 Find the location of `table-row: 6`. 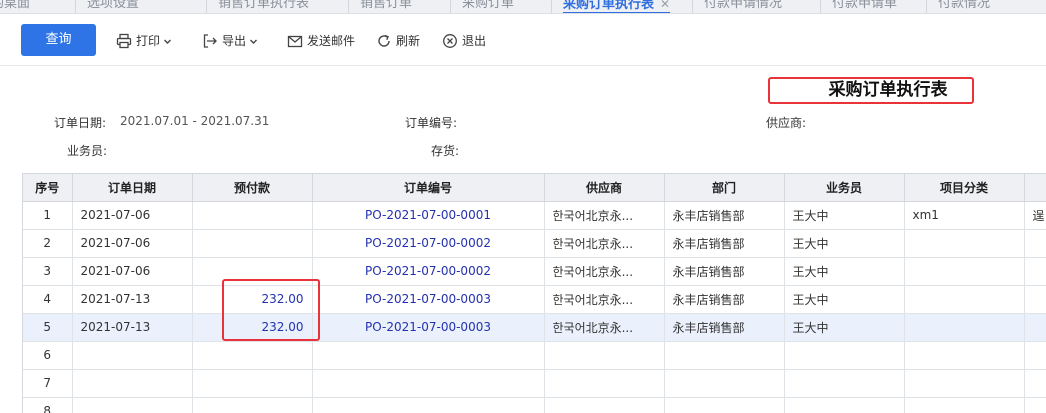

table-row: 6 is located at coordinates (534, 355).